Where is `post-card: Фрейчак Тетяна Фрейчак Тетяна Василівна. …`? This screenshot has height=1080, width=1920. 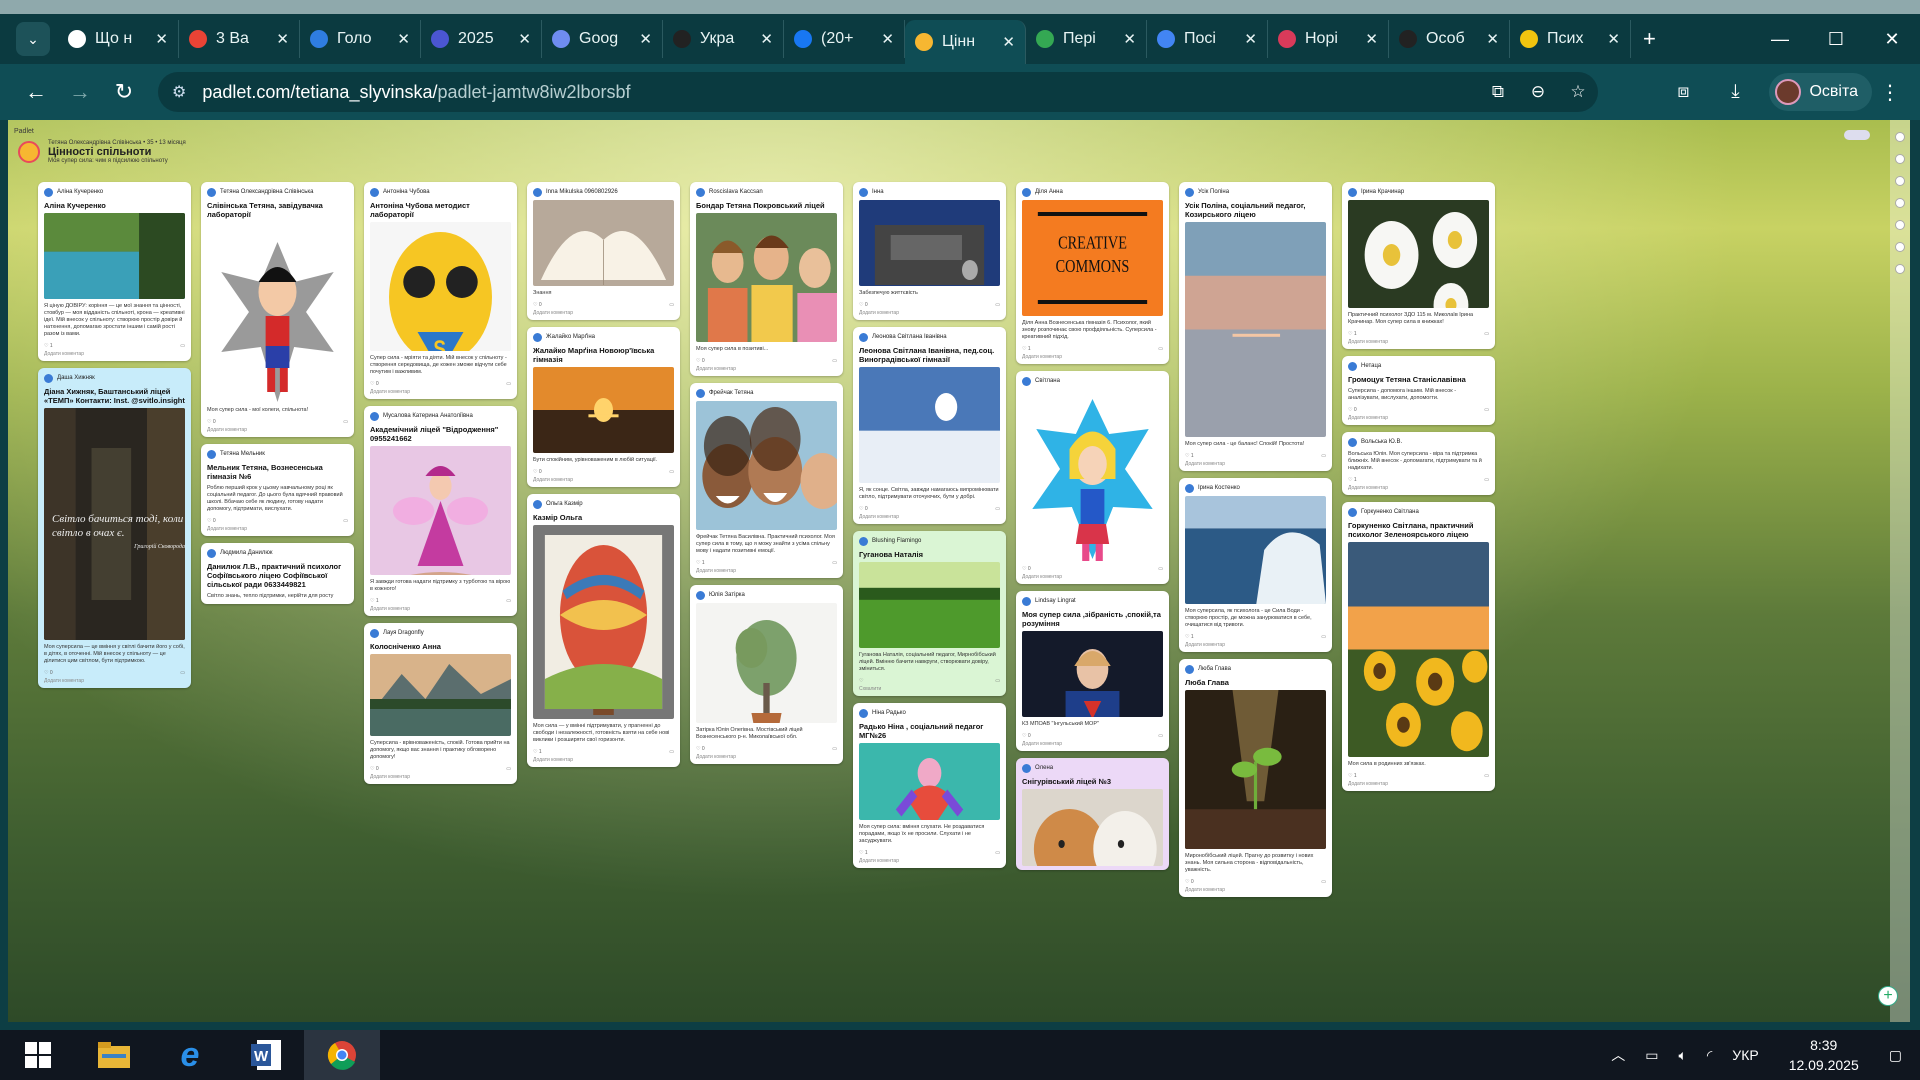 post-card: Фрейчак Тетяна Фрейчак Тетяна Василівна. … is located at coordinates (766, 480).